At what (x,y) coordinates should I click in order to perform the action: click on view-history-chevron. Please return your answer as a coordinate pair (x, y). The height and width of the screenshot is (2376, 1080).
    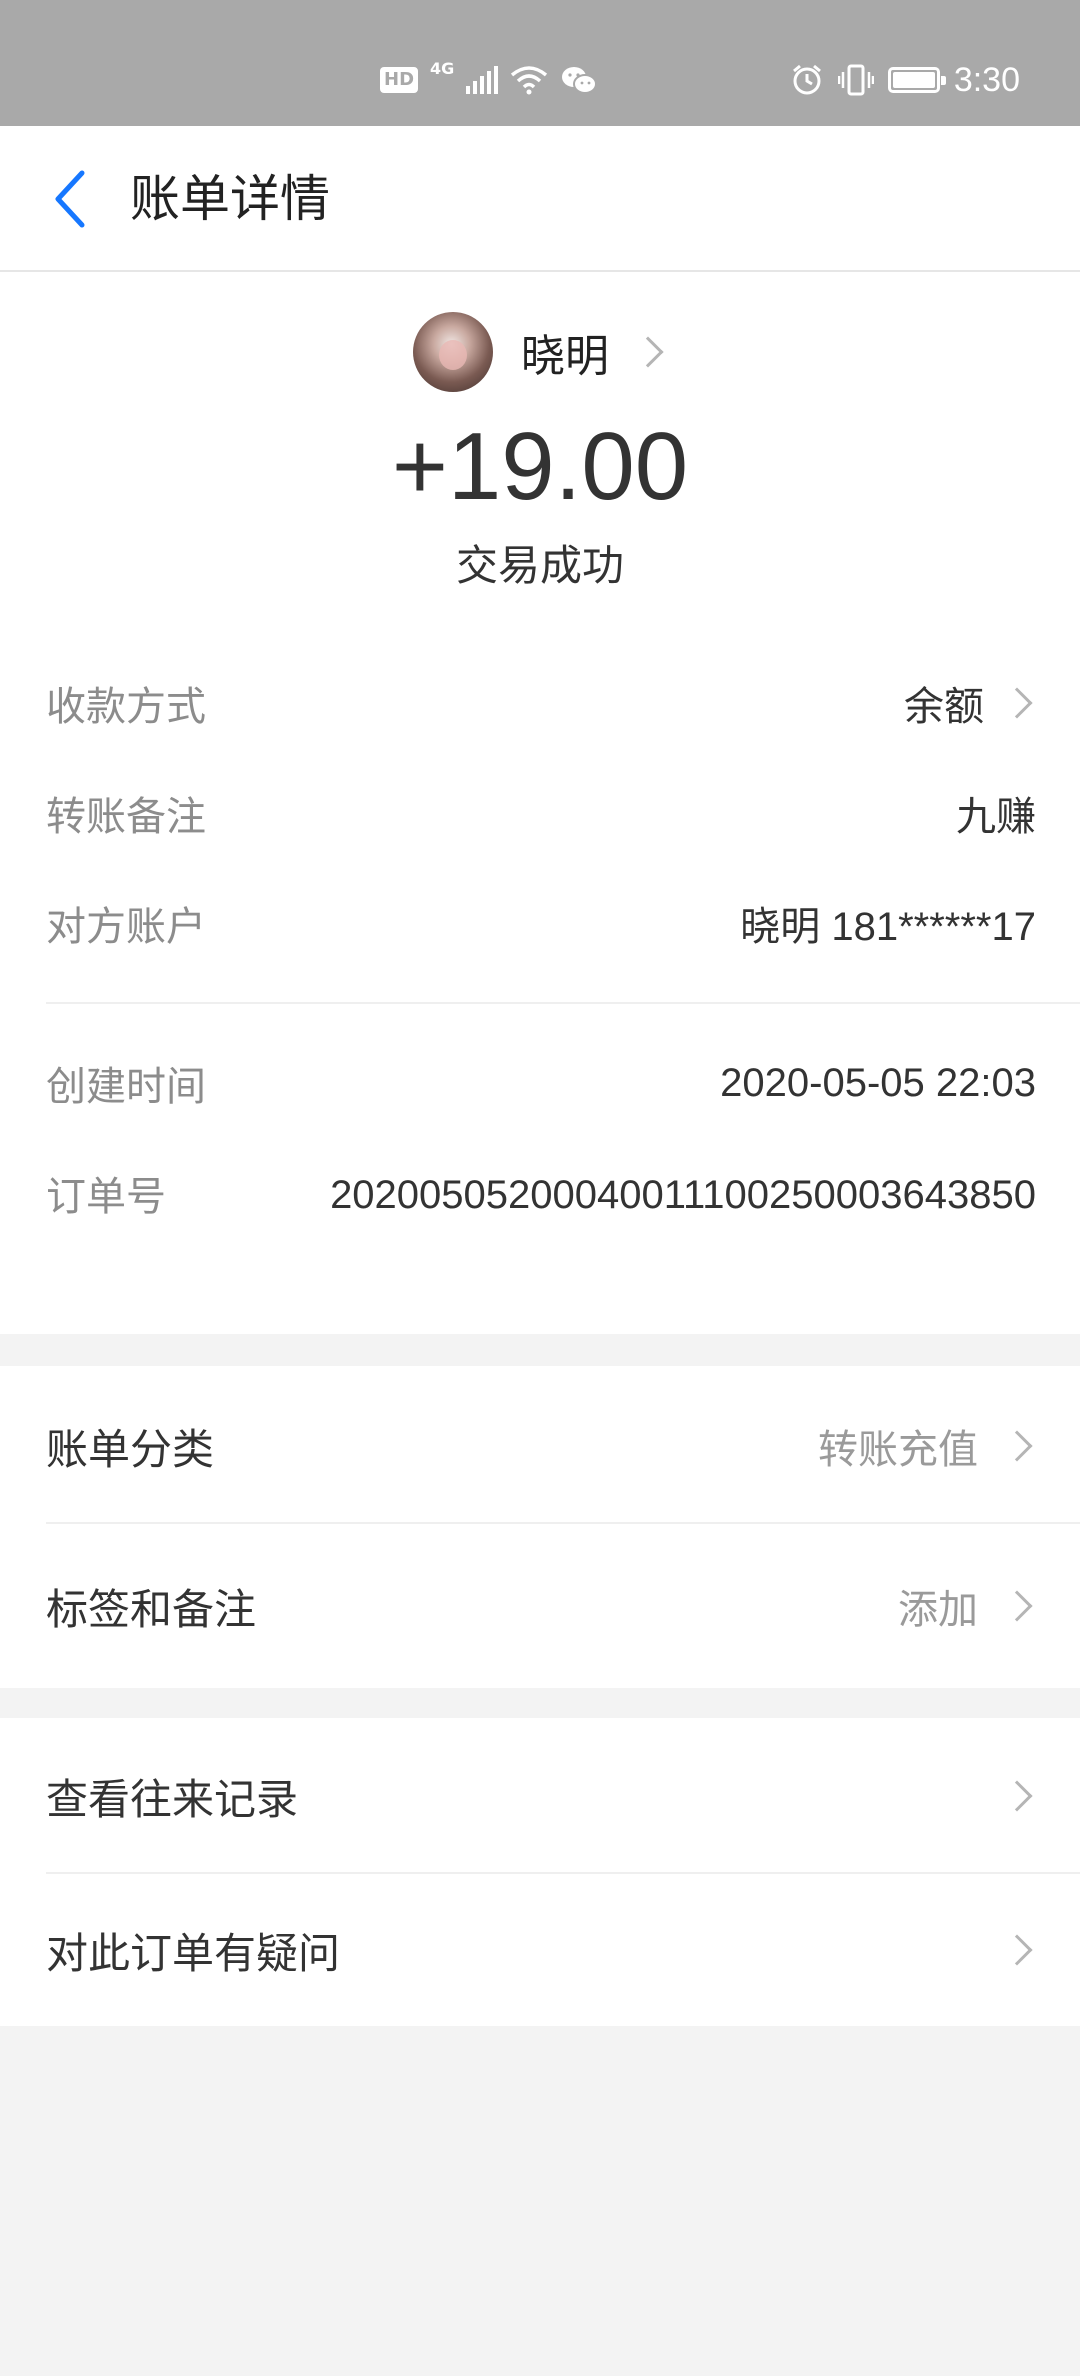
    Looking at the image, I should click on (1018, 1796).